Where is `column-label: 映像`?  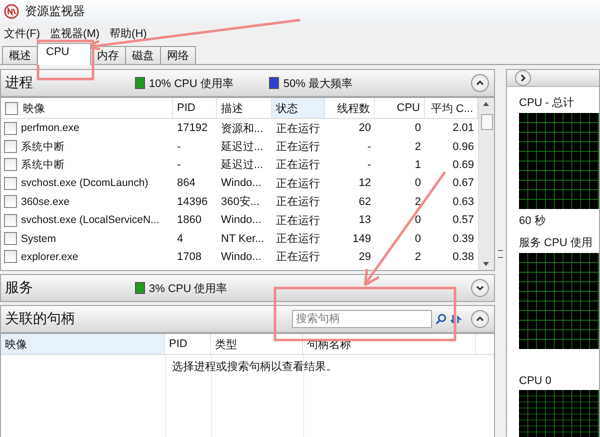
column-label: 映像 is located at coordinates (34, 109).